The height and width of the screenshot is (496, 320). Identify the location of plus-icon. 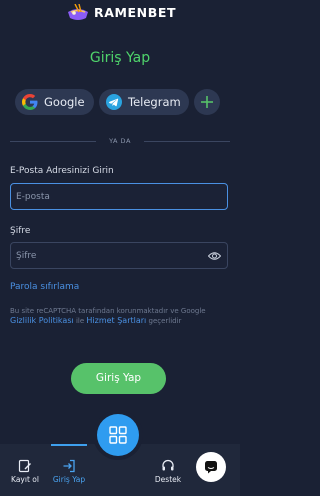
(207, 102).